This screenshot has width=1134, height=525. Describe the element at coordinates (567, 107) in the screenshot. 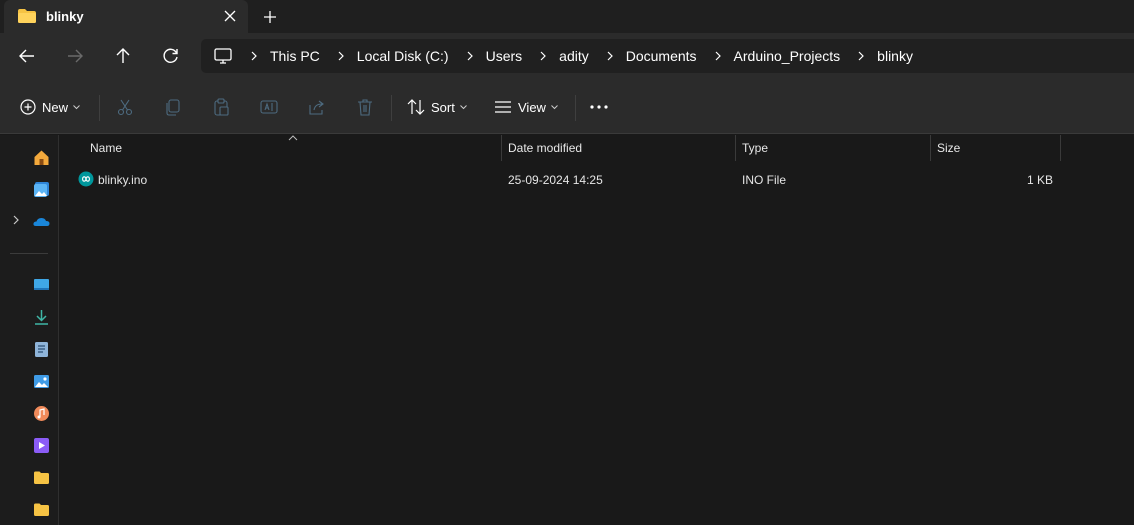

I see `command-bar: New Sort View` at that location.